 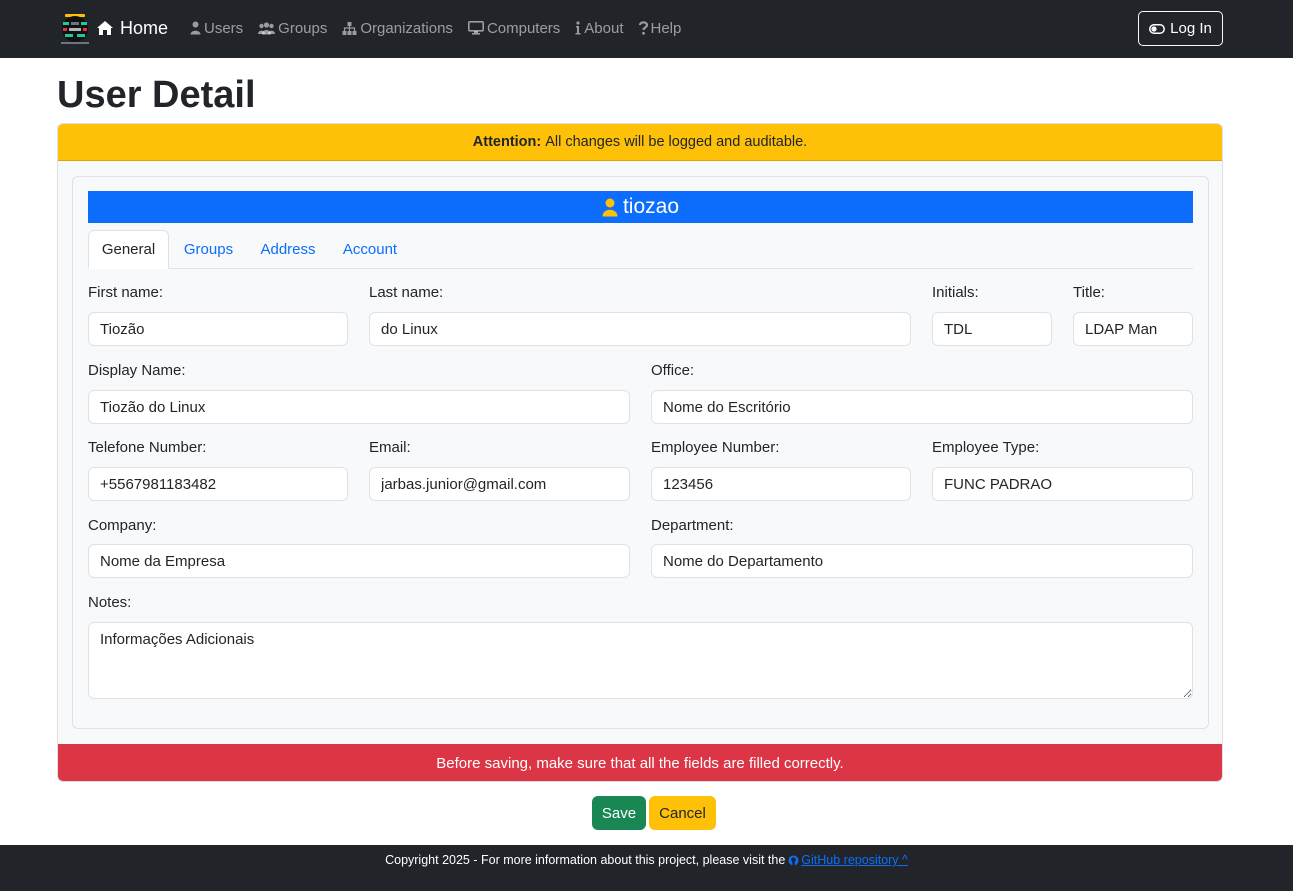 I want to click on desktop-icon, so click(x=475, y=28).